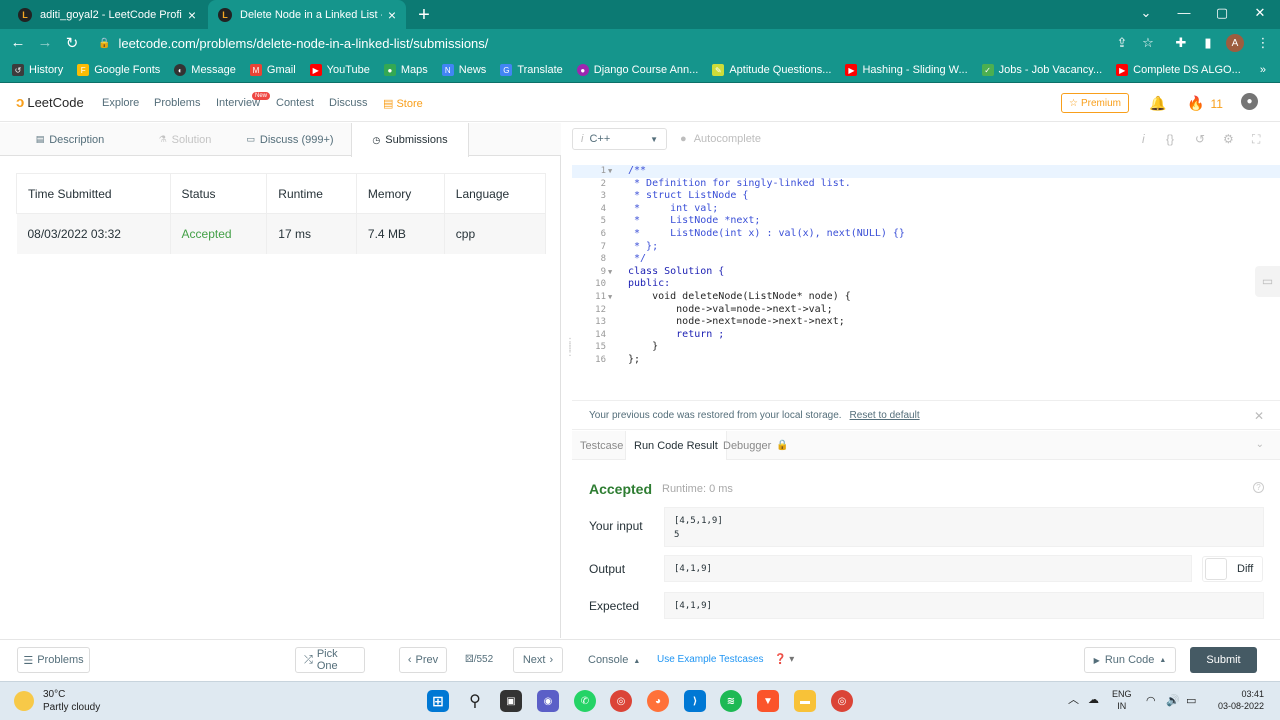 The image size is (1280, 720). I want to click on extensions-icon: ✚, so click(1181, 43).